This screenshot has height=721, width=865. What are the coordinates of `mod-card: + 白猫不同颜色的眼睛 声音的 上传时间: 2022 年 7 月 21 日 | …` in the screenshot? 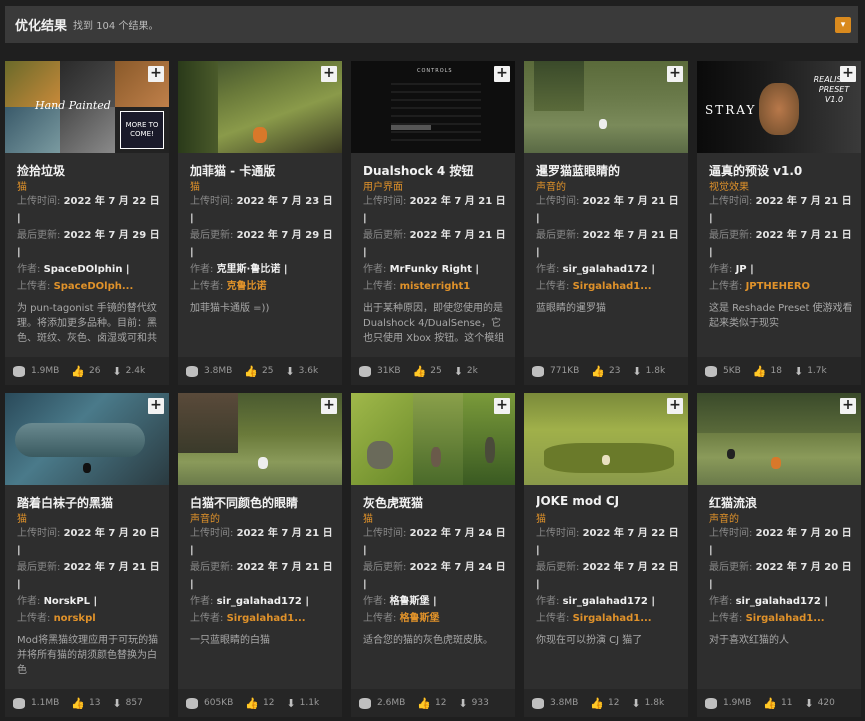 It's located at (260, 555).